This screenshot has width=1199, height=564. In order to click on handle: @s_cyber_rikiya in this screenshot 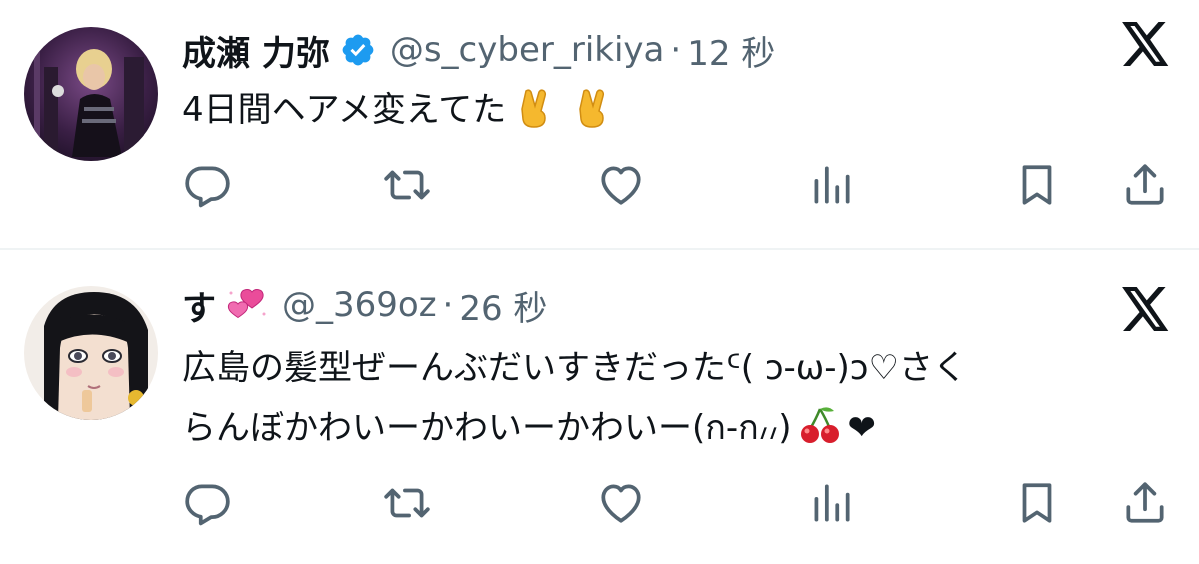, I will do `click(527, 50)`.